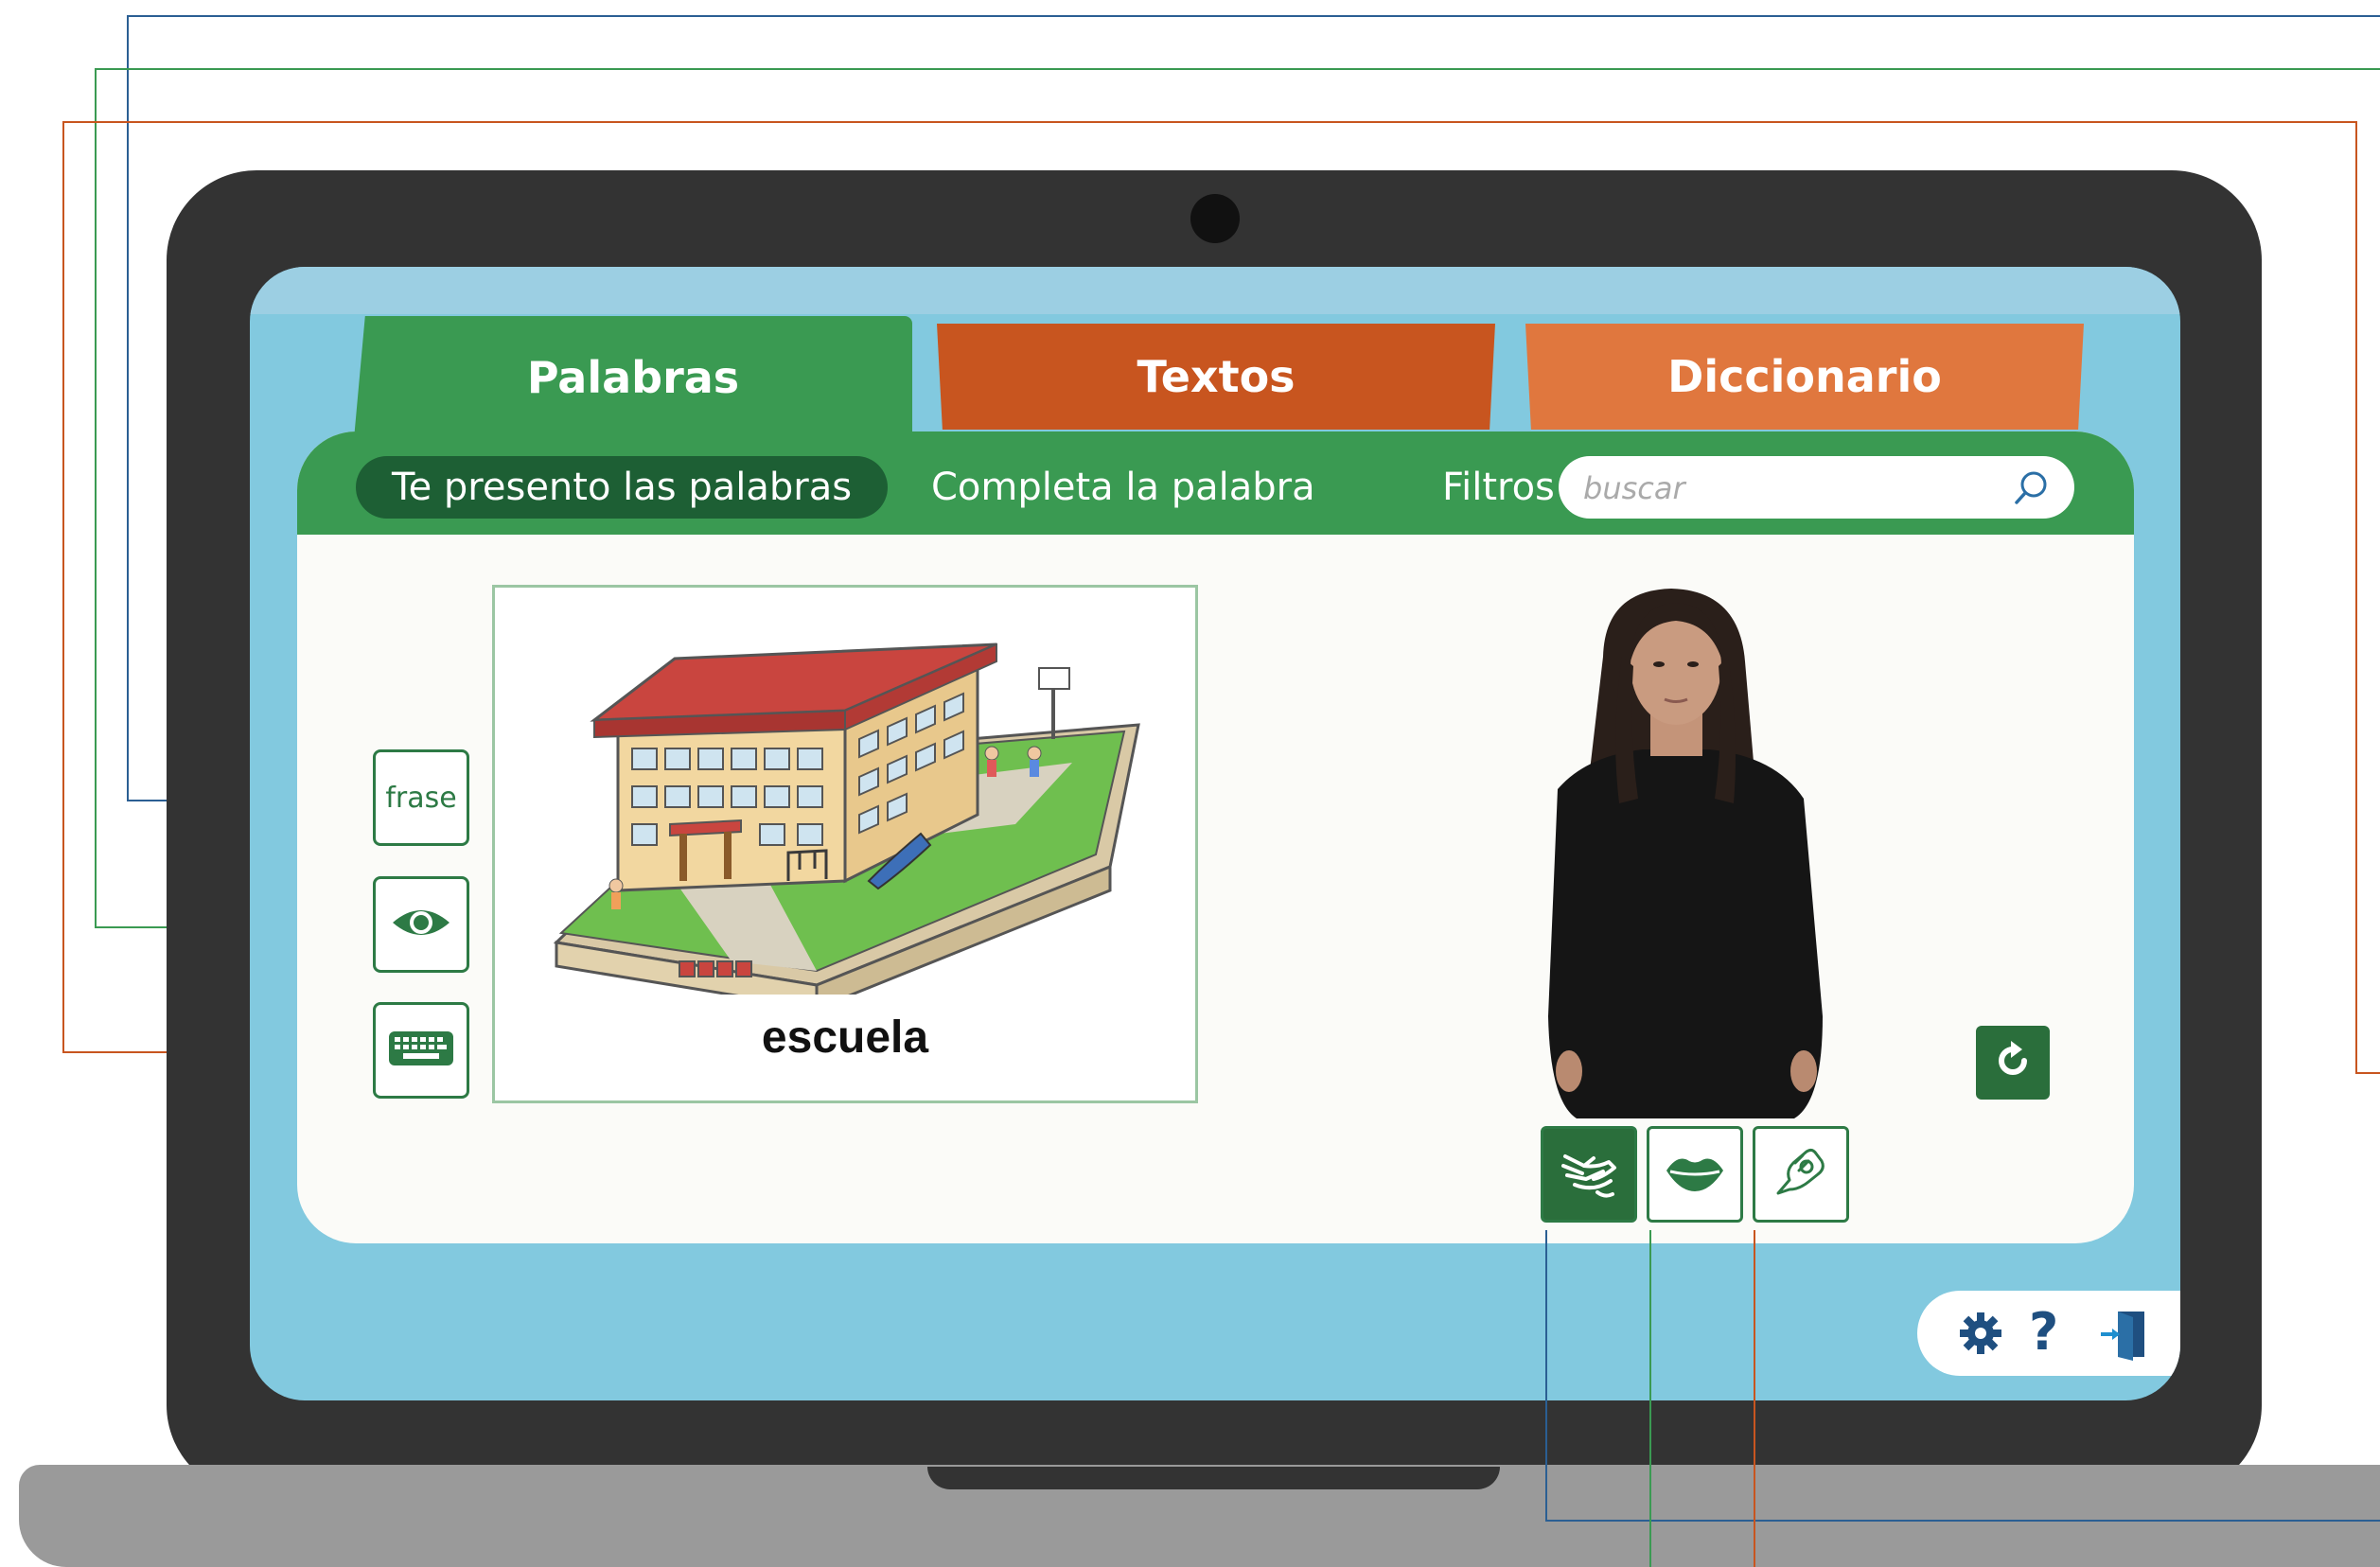 The width and height of the screenshot is (2380, 1567). I want to click on sign-hands-icon, so click(1589, 1174).